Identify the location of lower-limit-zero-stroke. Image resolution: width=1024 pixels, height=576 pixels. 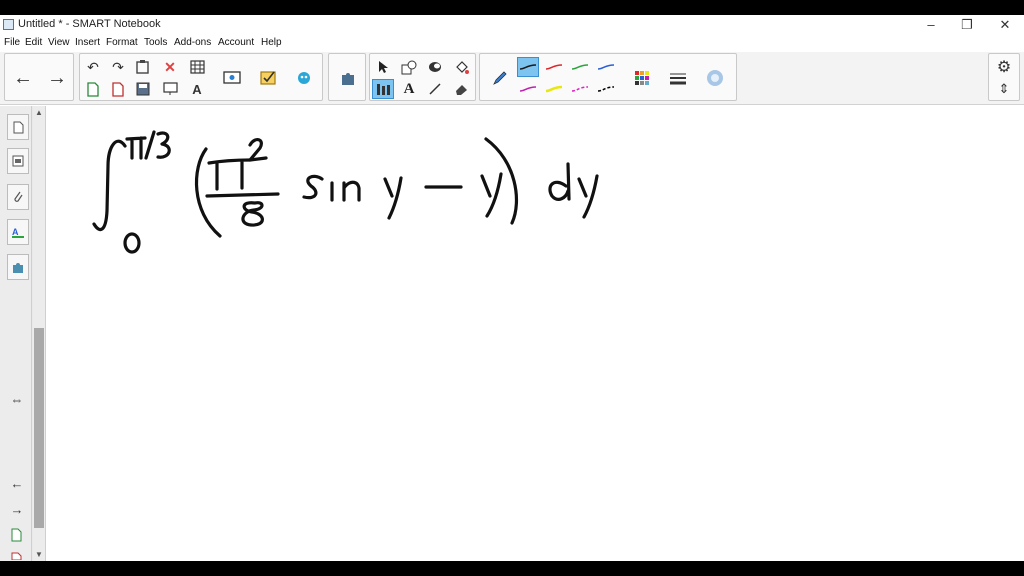
(132, 243).